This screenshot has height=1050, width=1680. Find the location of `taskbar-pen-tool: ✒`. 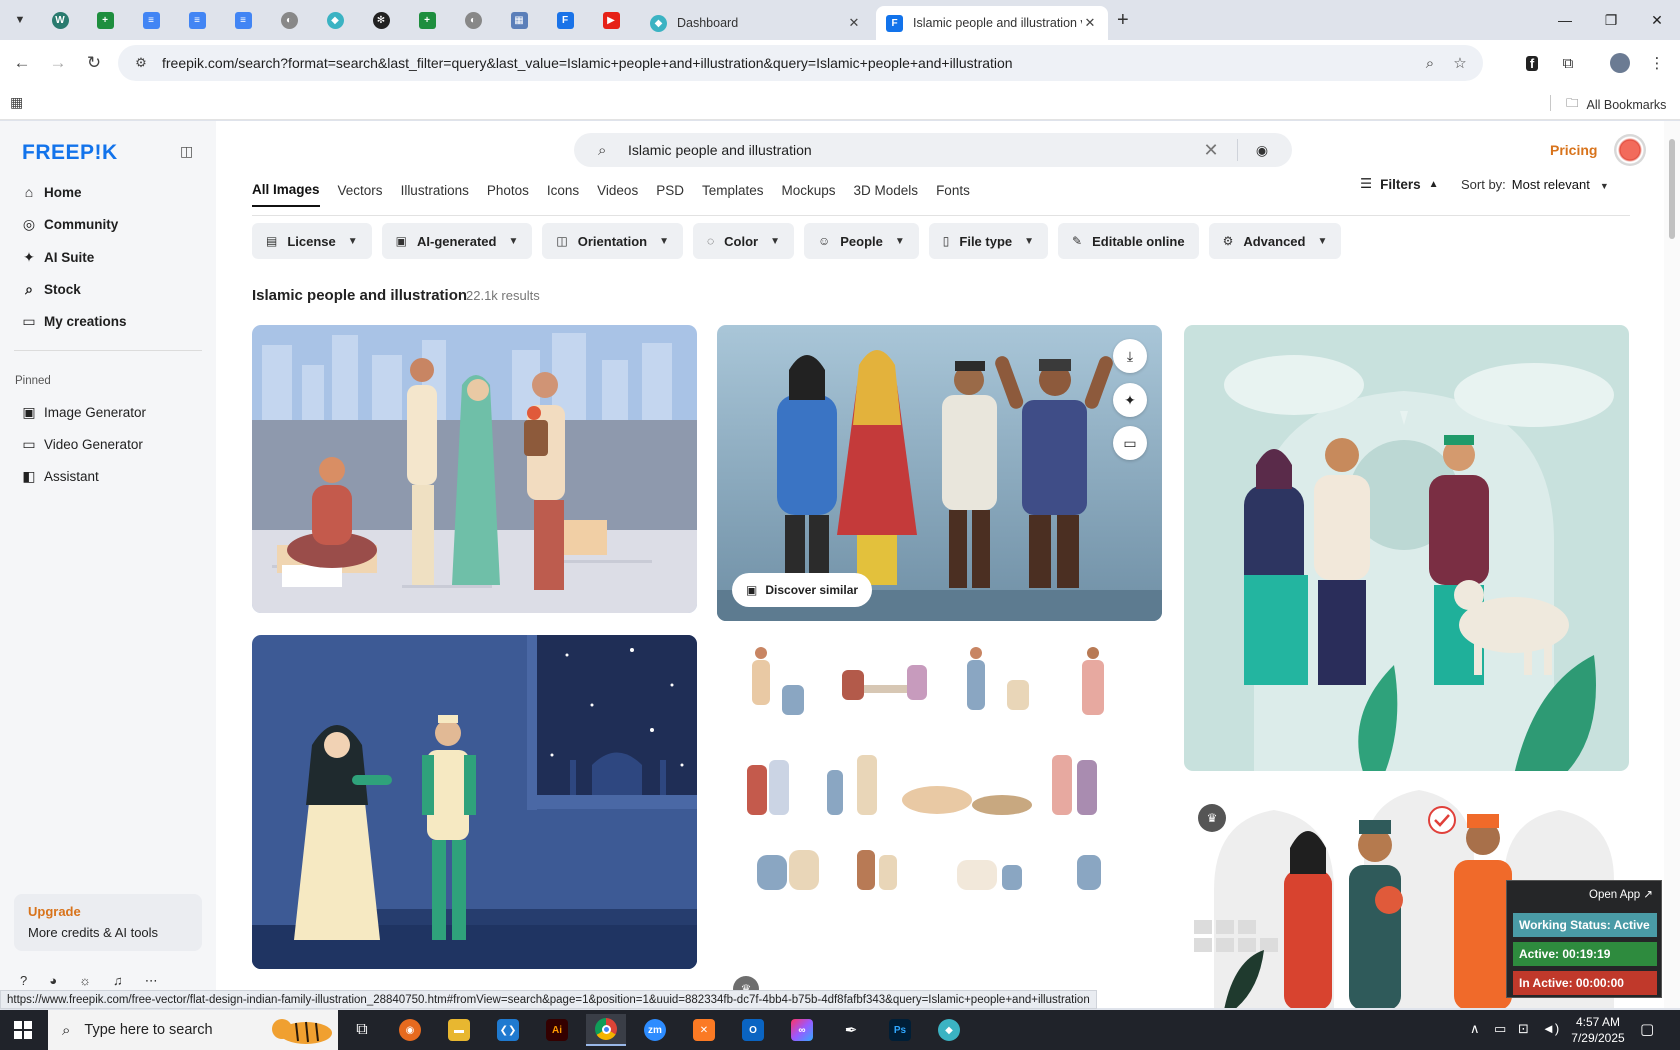

taskbar-pen-tool: ✒ is located at coordinates (851, 1030).